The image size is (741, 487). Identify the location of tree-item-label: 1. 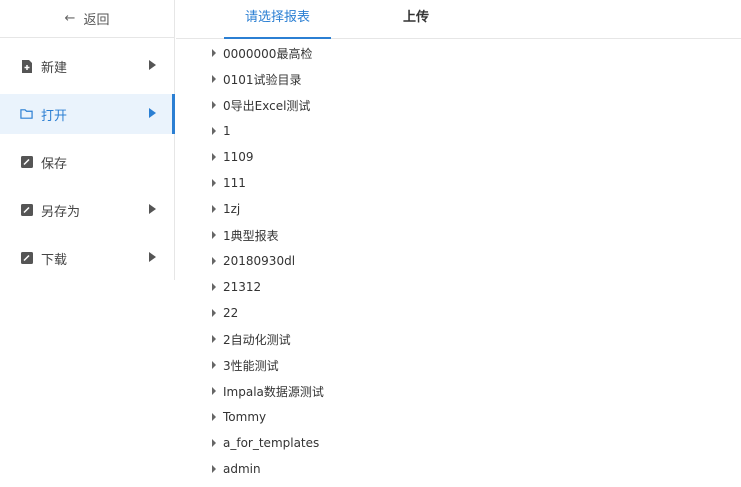
(227, 131).